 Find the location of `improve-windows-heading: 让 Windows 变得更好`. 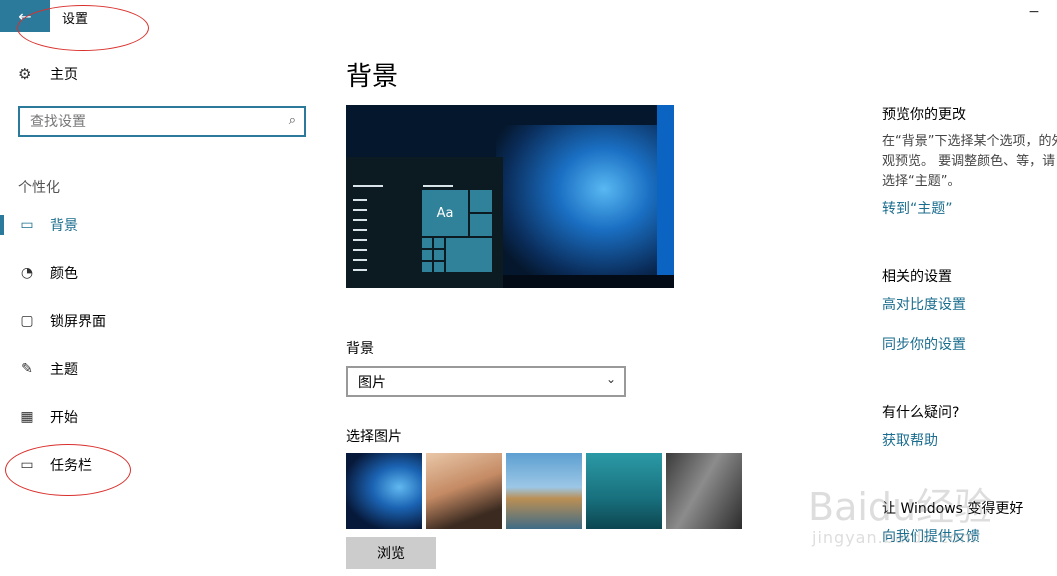

improve-windows-heading: 让 Windows 变得更好 is located at coordinates (953, 509).